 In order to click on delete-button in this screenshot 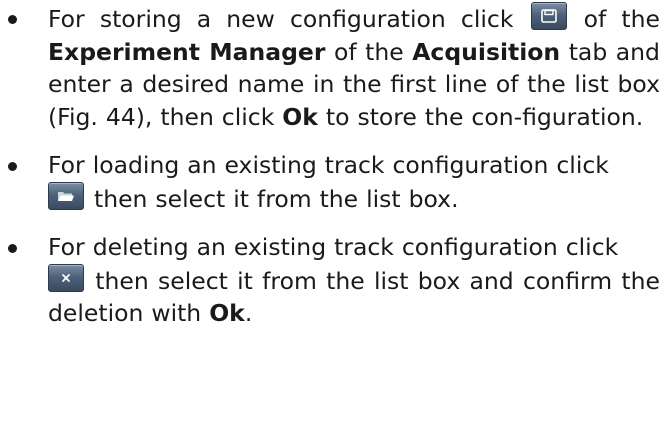, I will do `click(66, 277)`.